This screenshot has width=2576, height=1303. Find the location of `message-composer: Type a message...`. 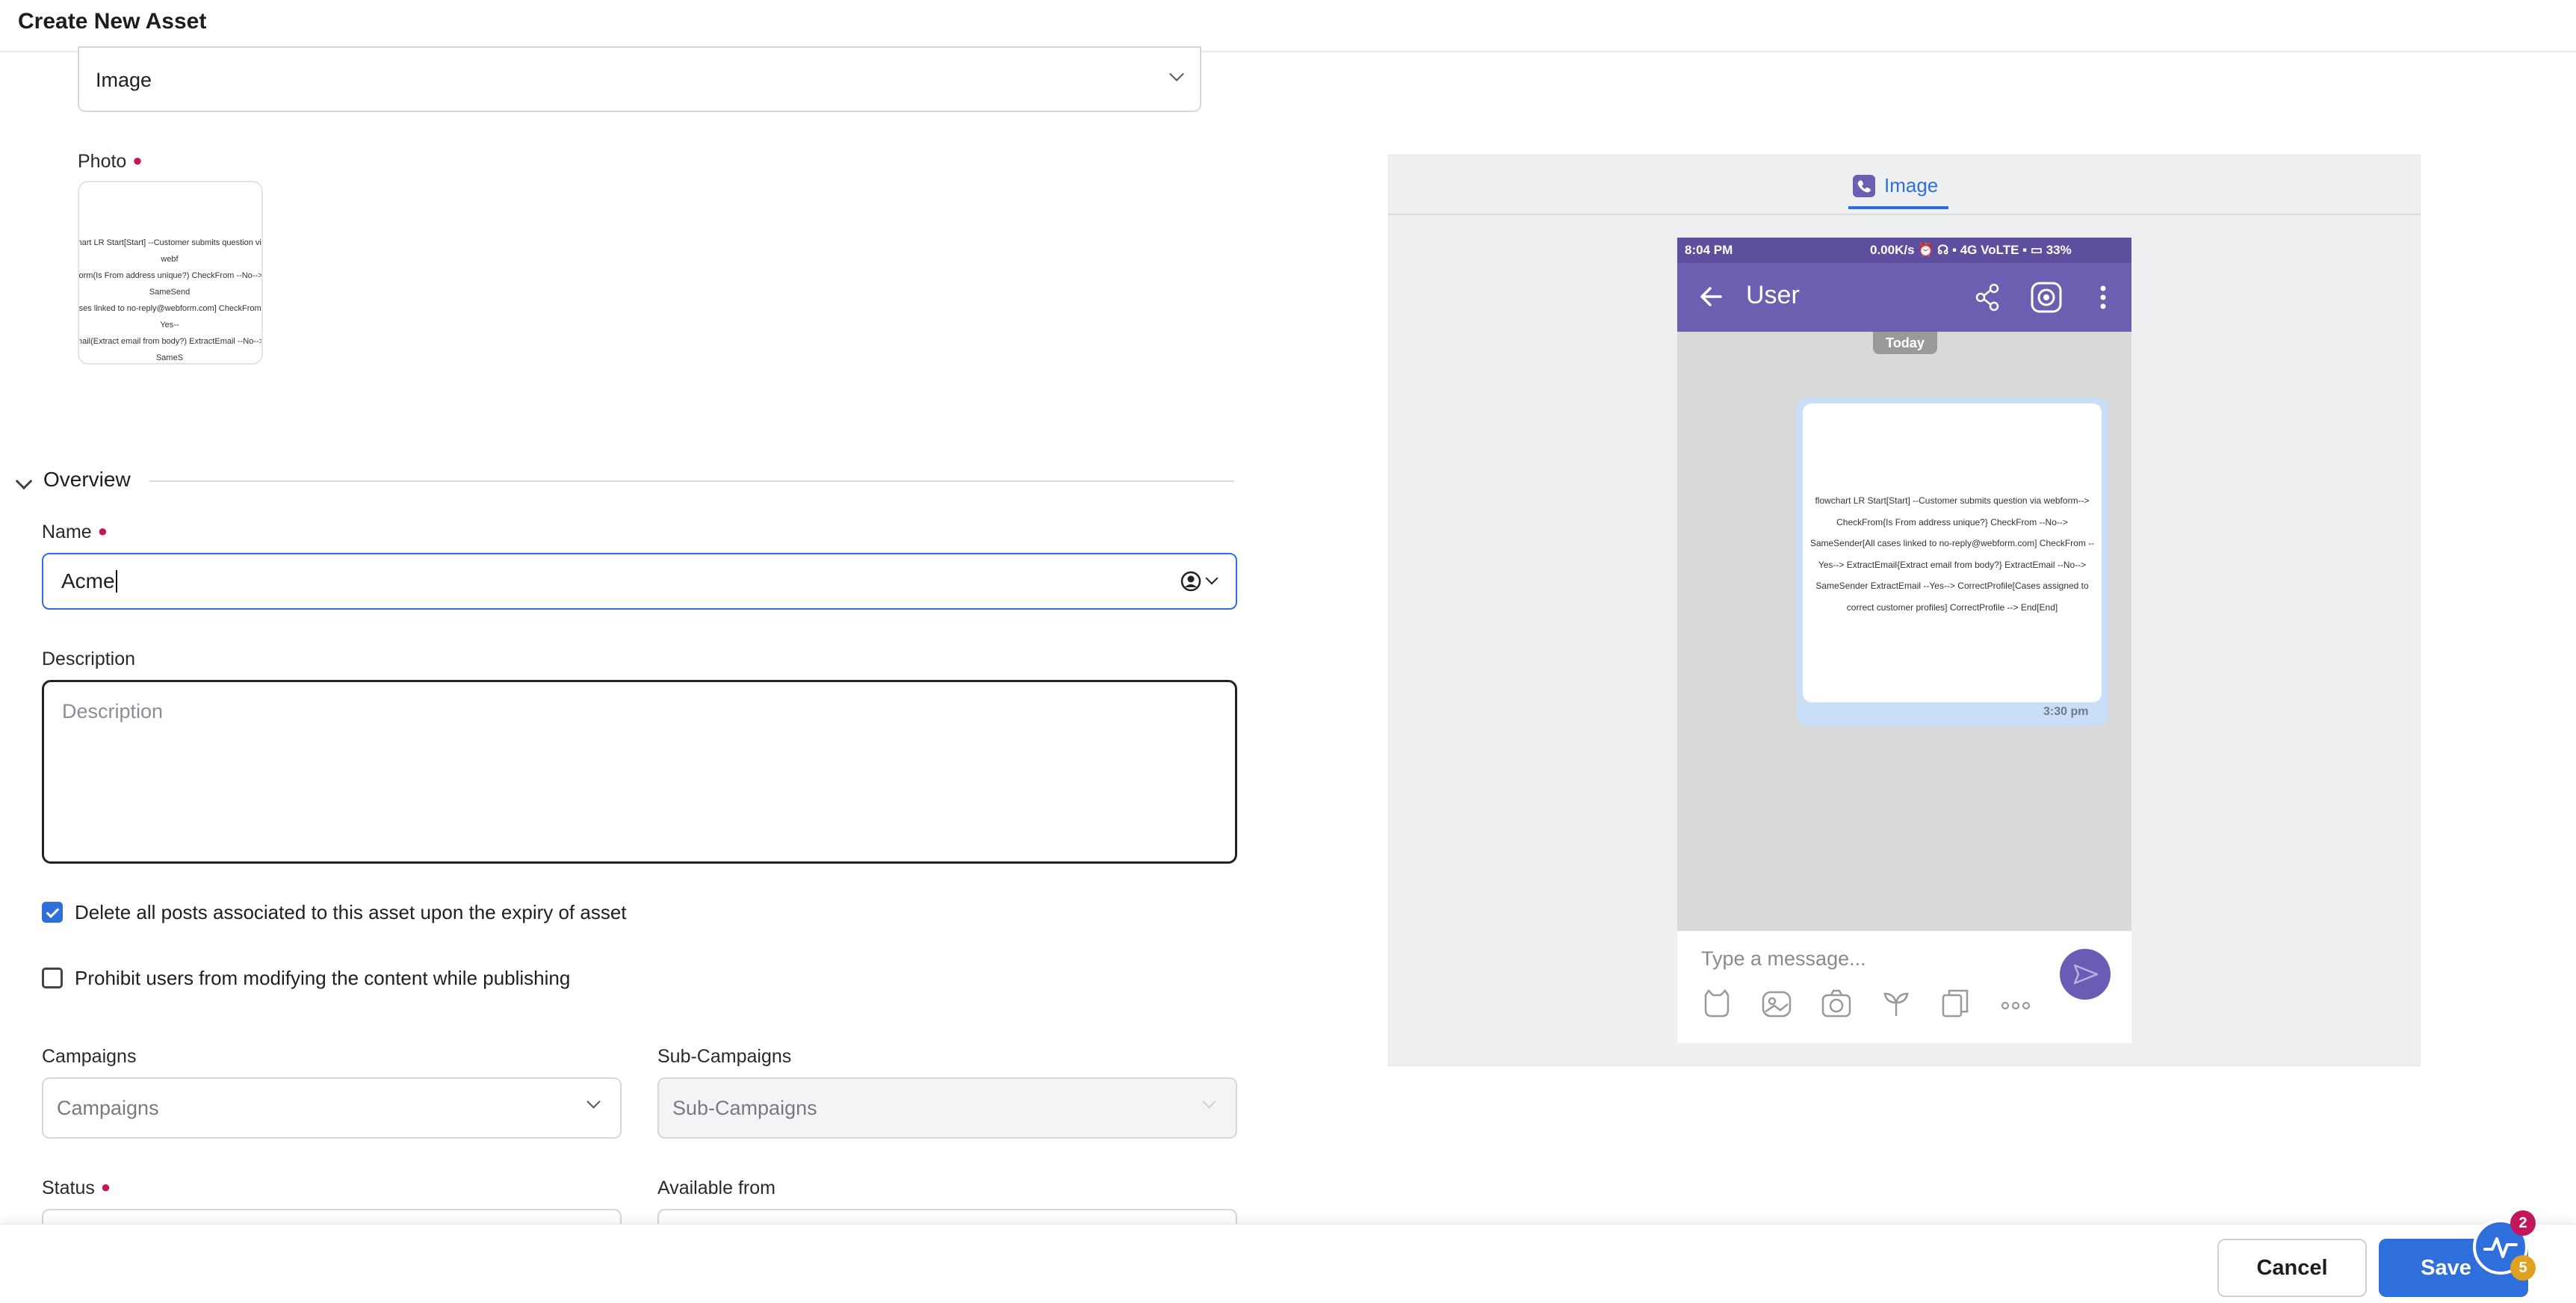

message-composer: Type a message... is located at coordinates (1904, 987).